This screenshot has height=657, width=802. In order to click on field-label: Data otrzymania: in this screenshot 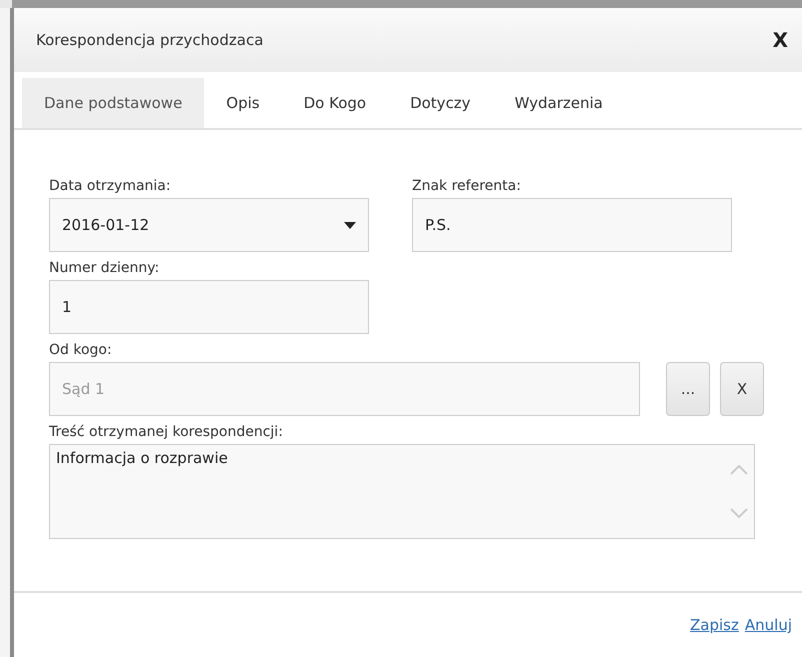, I will do `click(110, 186)`.